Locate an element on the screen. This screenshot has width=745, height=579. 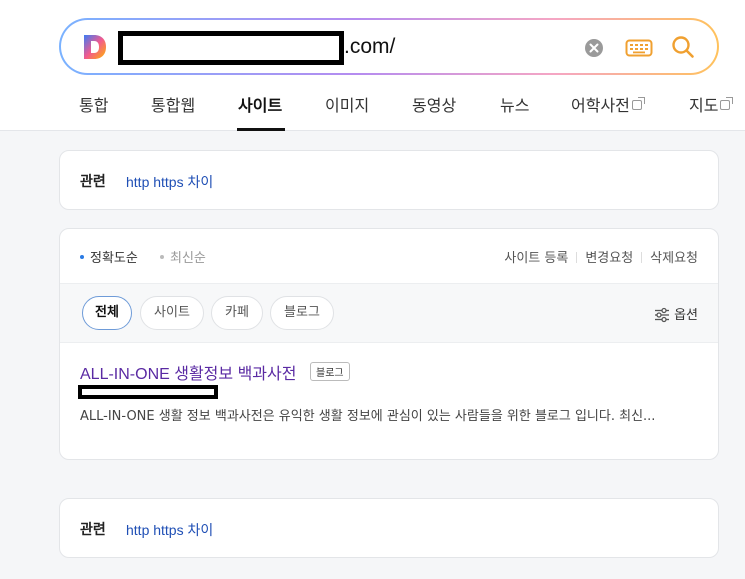
tab-map-label: 지도 is located at coordinates (704, 105).